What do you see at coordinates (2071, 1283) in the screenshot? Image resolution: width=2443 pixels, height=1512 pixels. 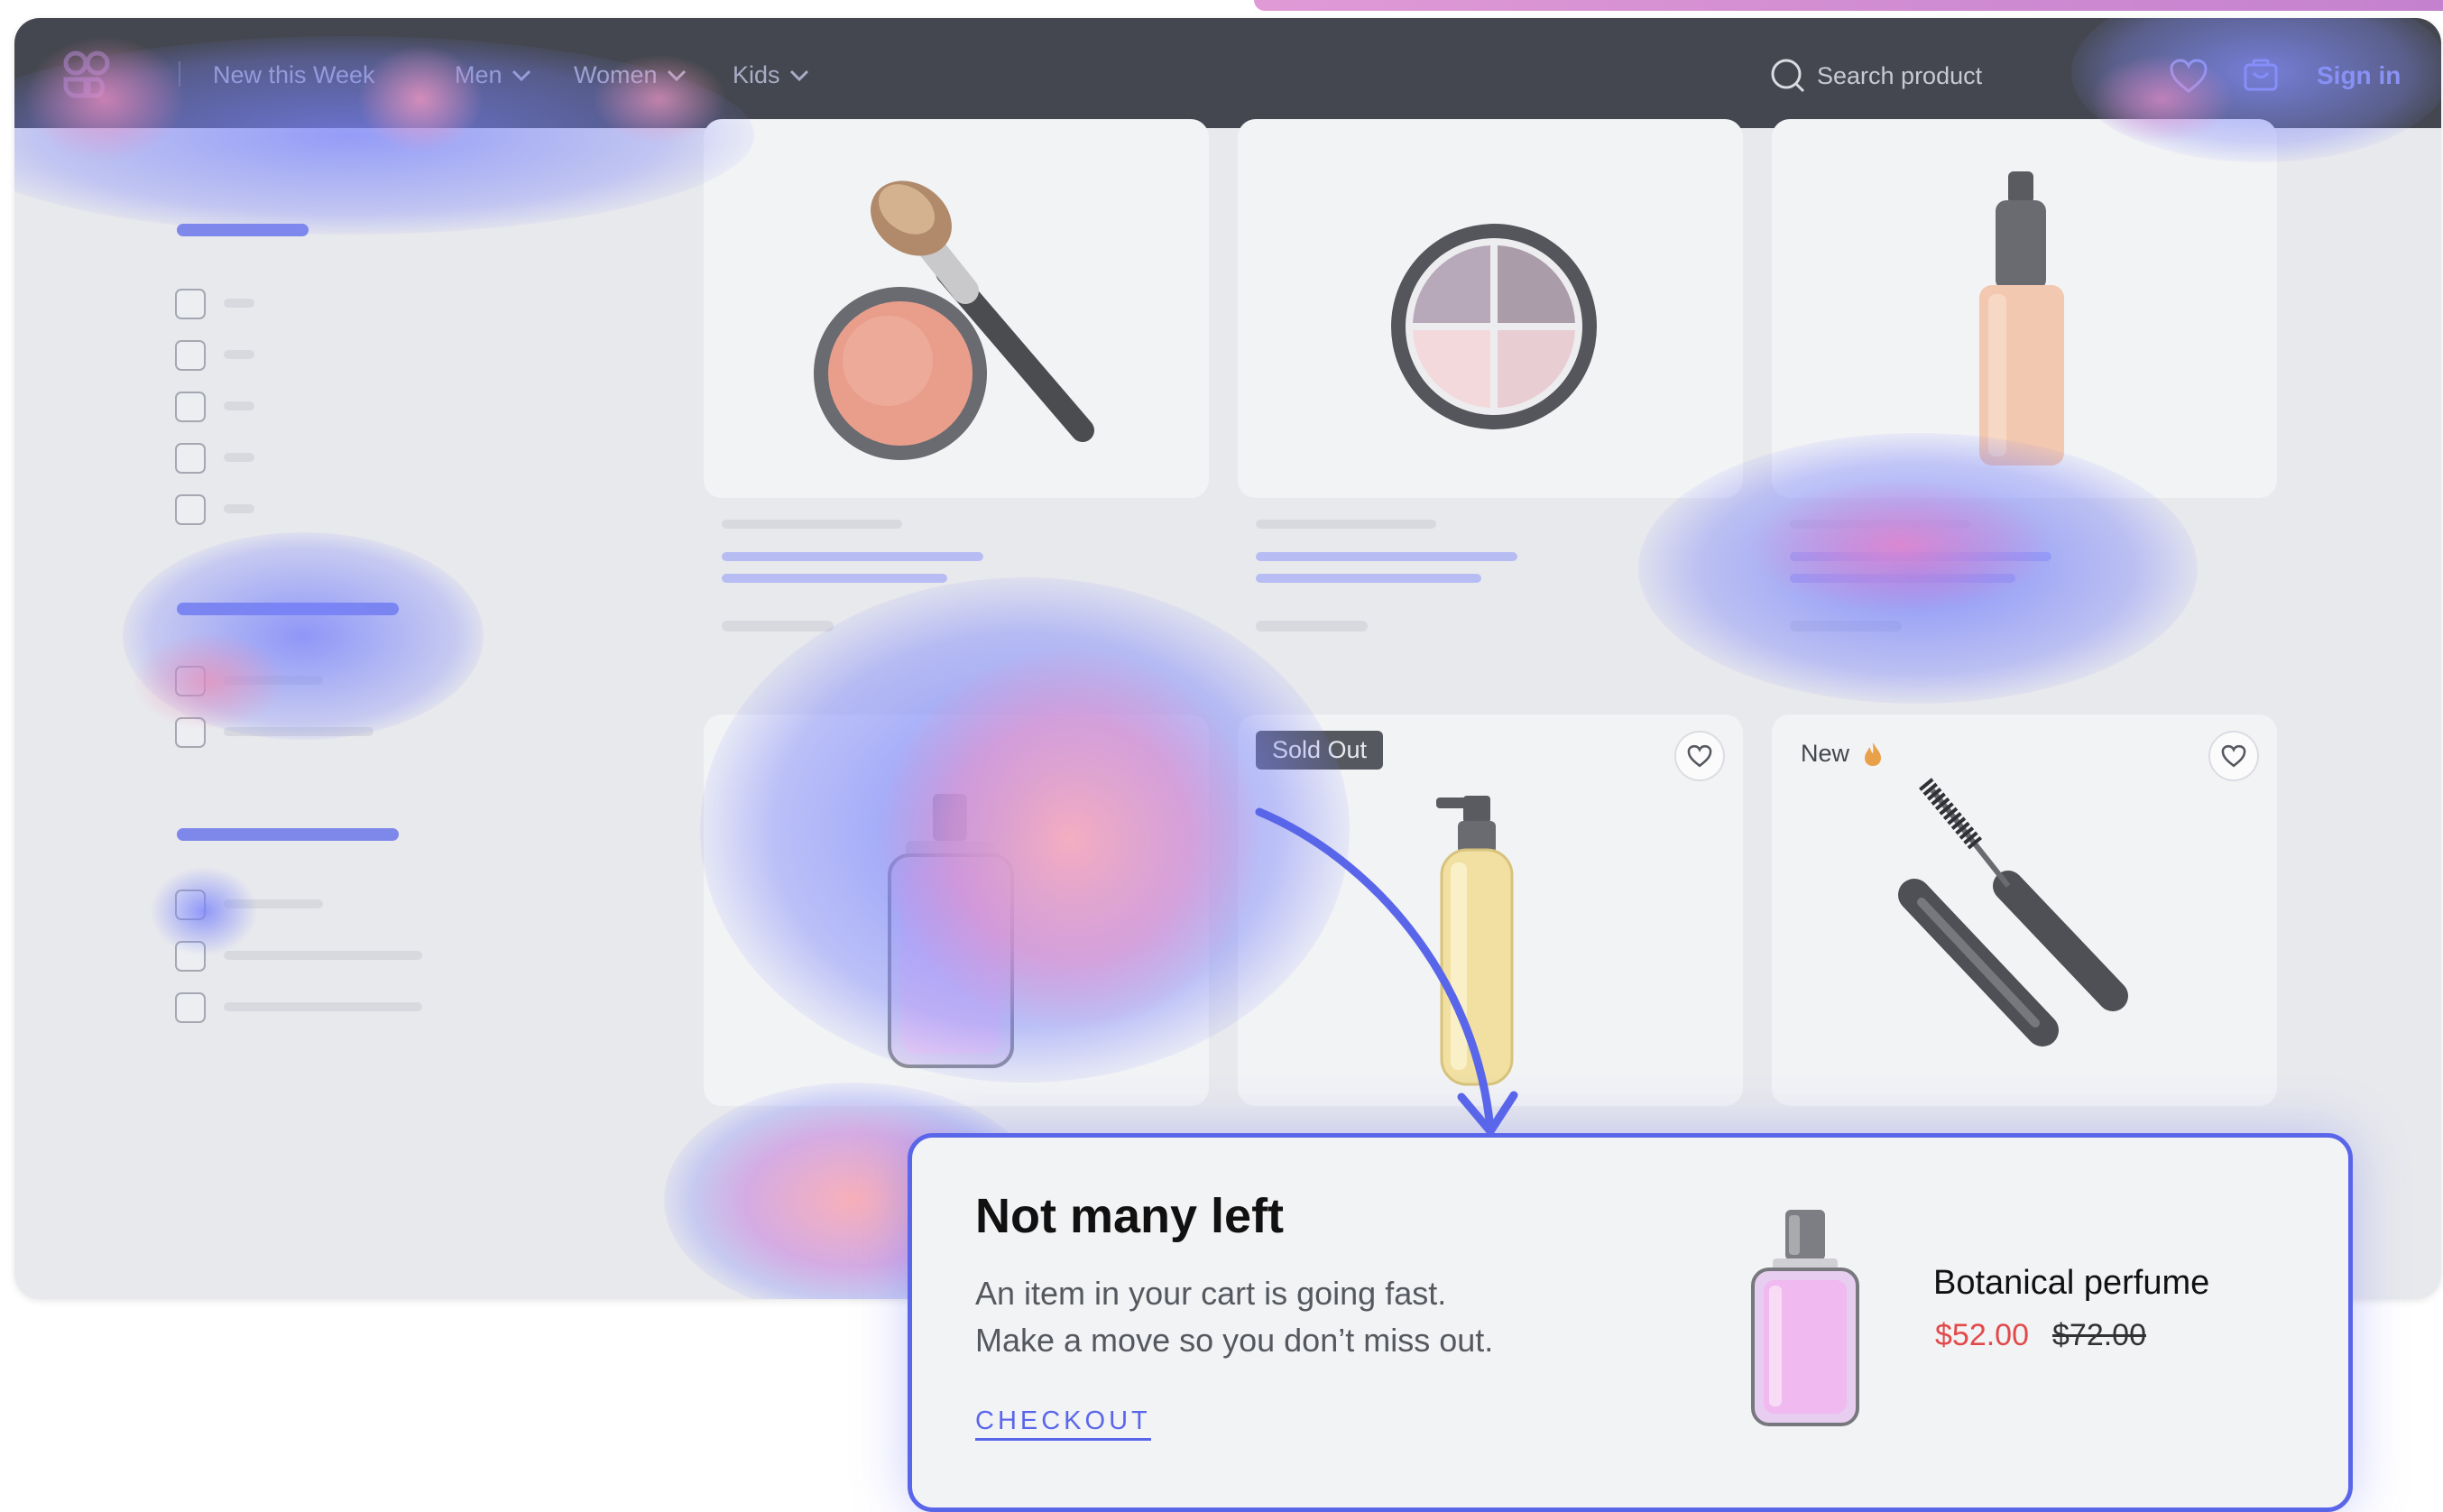 I see `popup-product-name: Botanical perfume` at bounding box center [2071, 1283].